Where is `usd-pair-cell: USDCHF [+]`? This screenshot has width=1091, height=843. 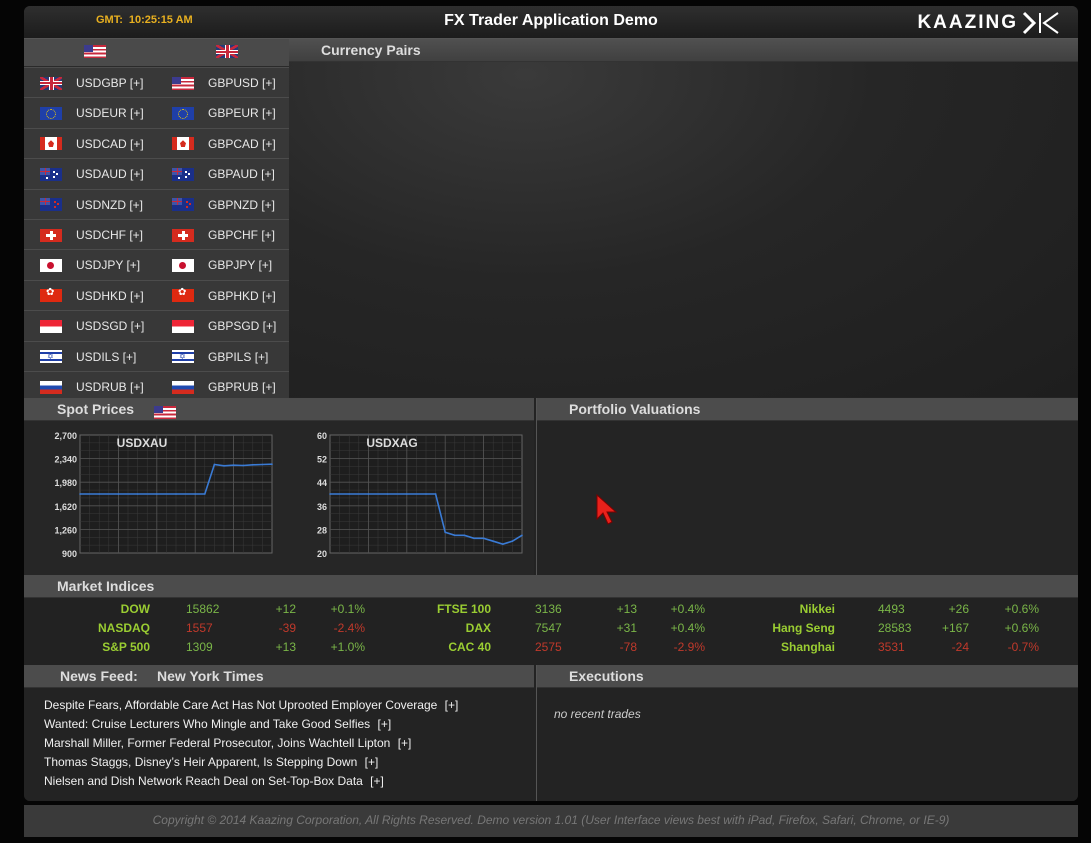
usd-pair-cell: USDCHF [+] is located at coordinates (91, 235).